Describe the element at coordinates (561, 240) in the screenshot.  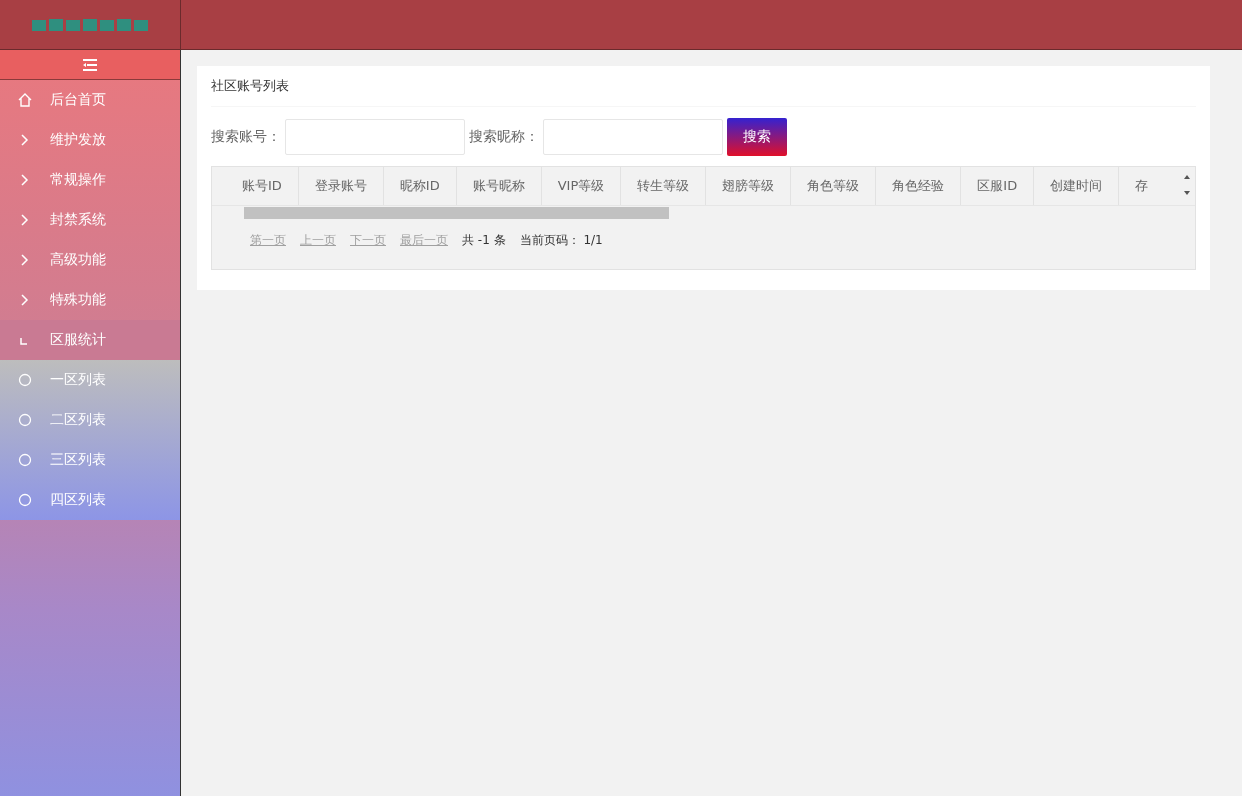
I see `page-indicator: 当前页码： 1/1` at that location.